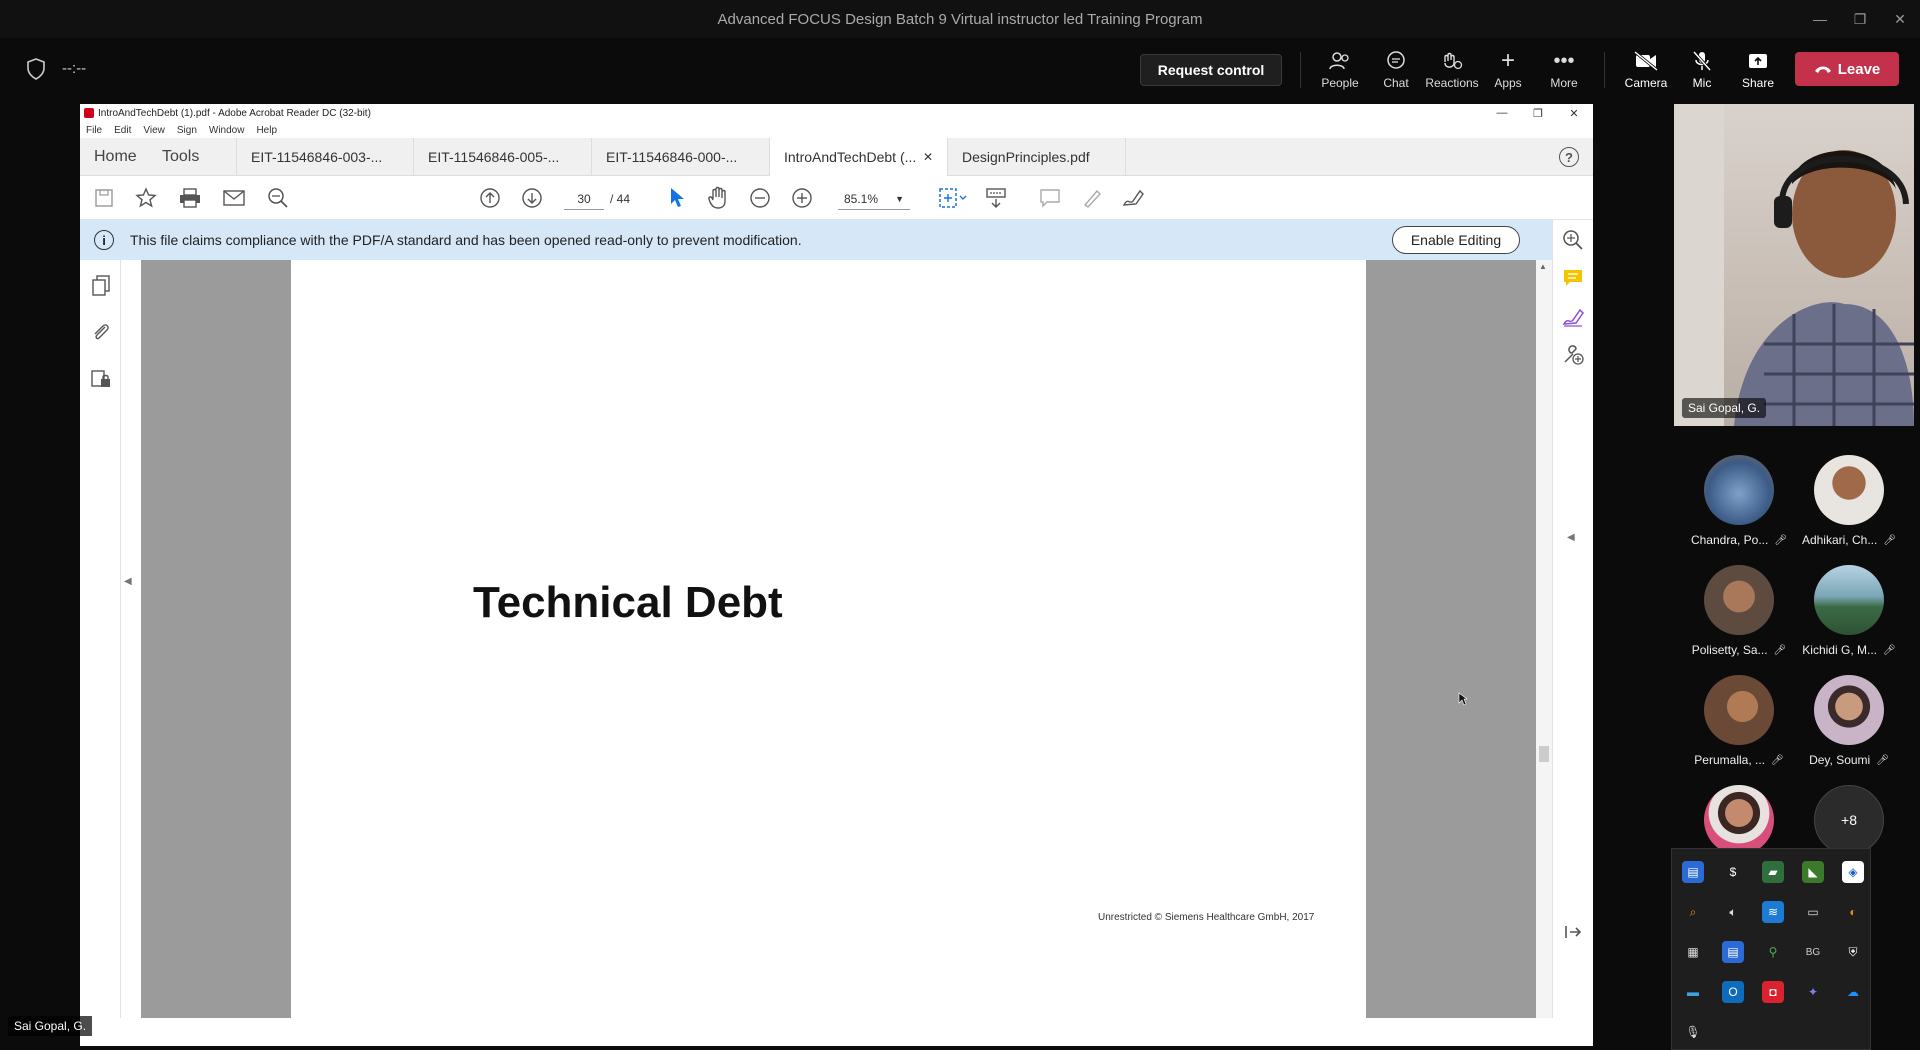 The width and height of the screenshot is (1920, 1050). What do you see at coordinates (1573, 316) in the screenshot?
I see `fill-sign-icon` at bounding box center [1573, 316].